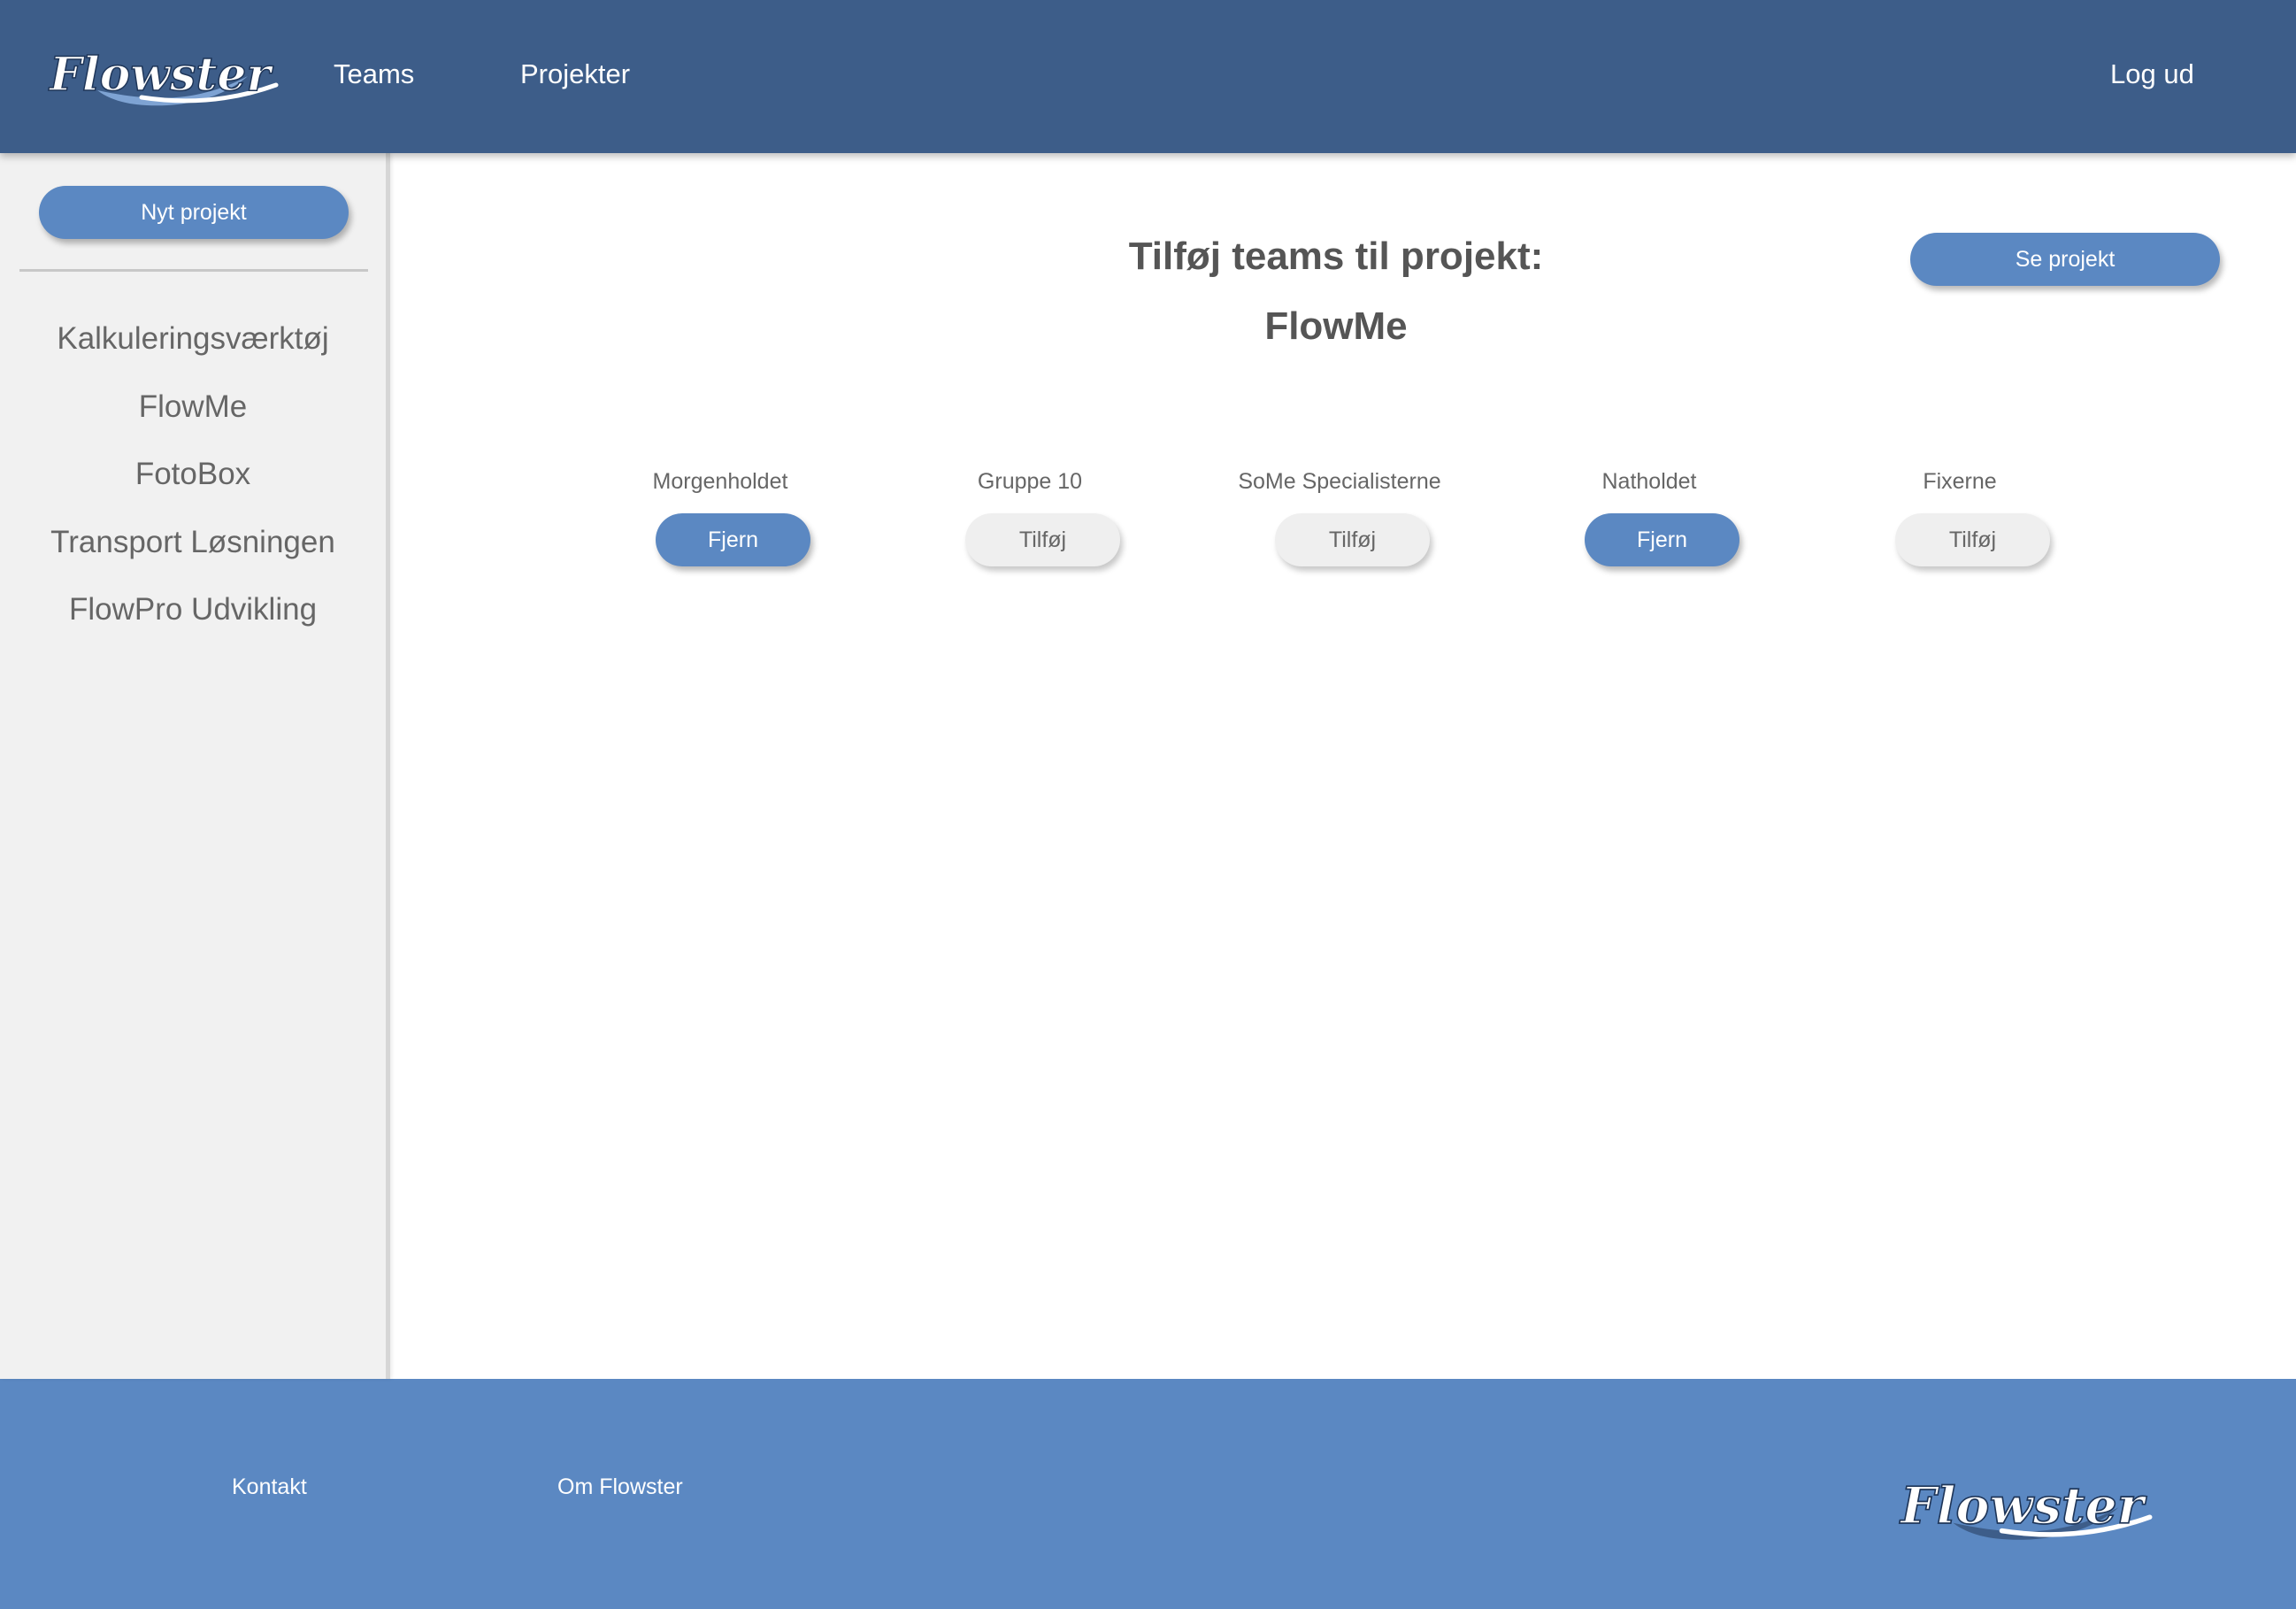 This screenshot has width=2296, height=1609. I want to click on project-item-flowme: FlowMe, so click(193, 408).